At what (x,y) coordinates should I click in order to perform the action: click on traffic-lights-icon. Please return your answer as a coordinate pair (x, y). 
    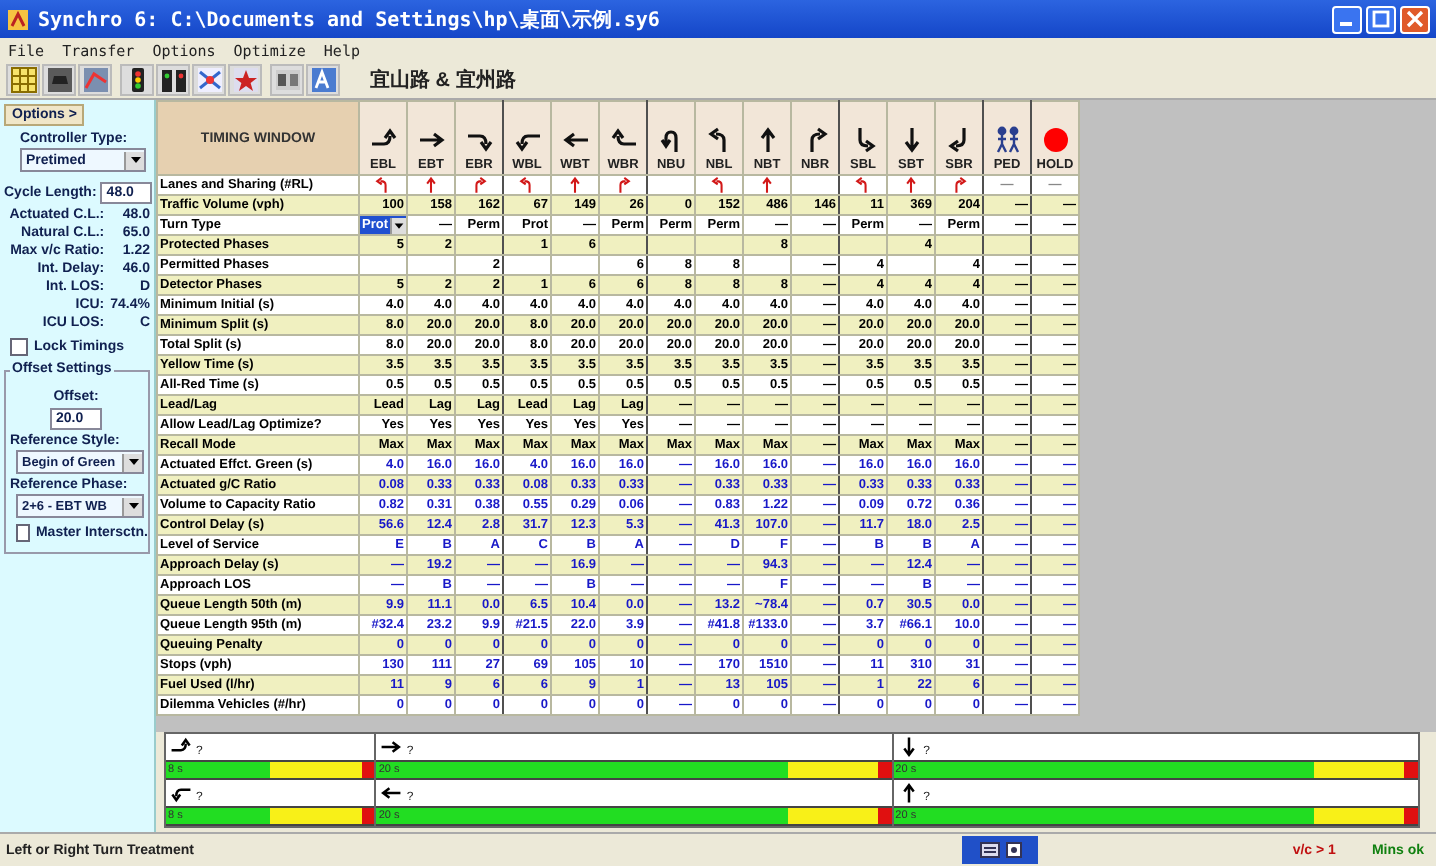
    Looking at the image, I should click on (173, 80).